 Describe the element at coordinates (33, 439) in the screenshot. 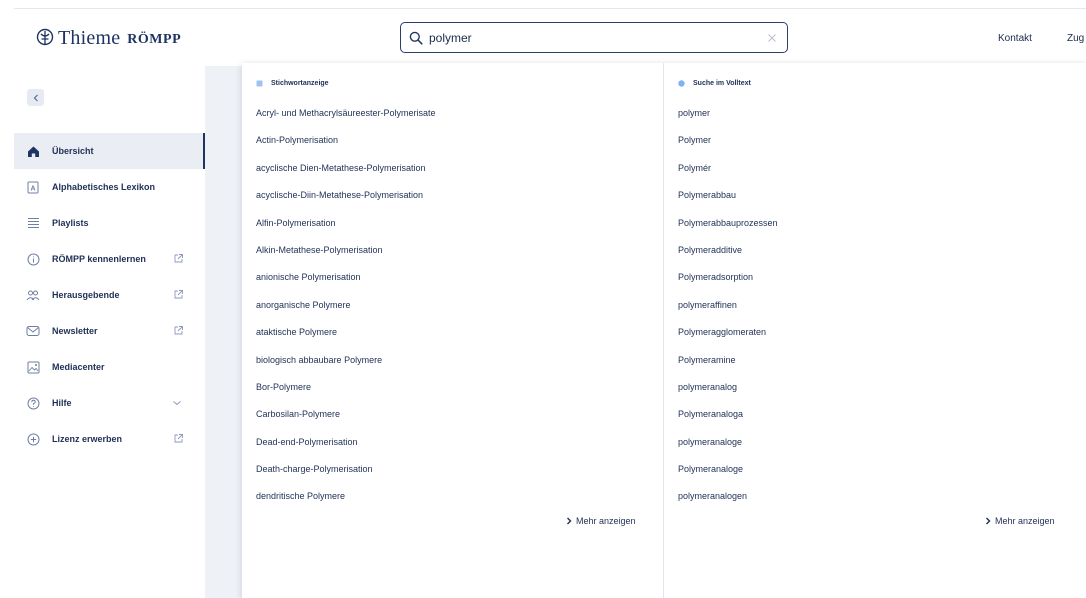

I see `plus-circle-icon` at that location.